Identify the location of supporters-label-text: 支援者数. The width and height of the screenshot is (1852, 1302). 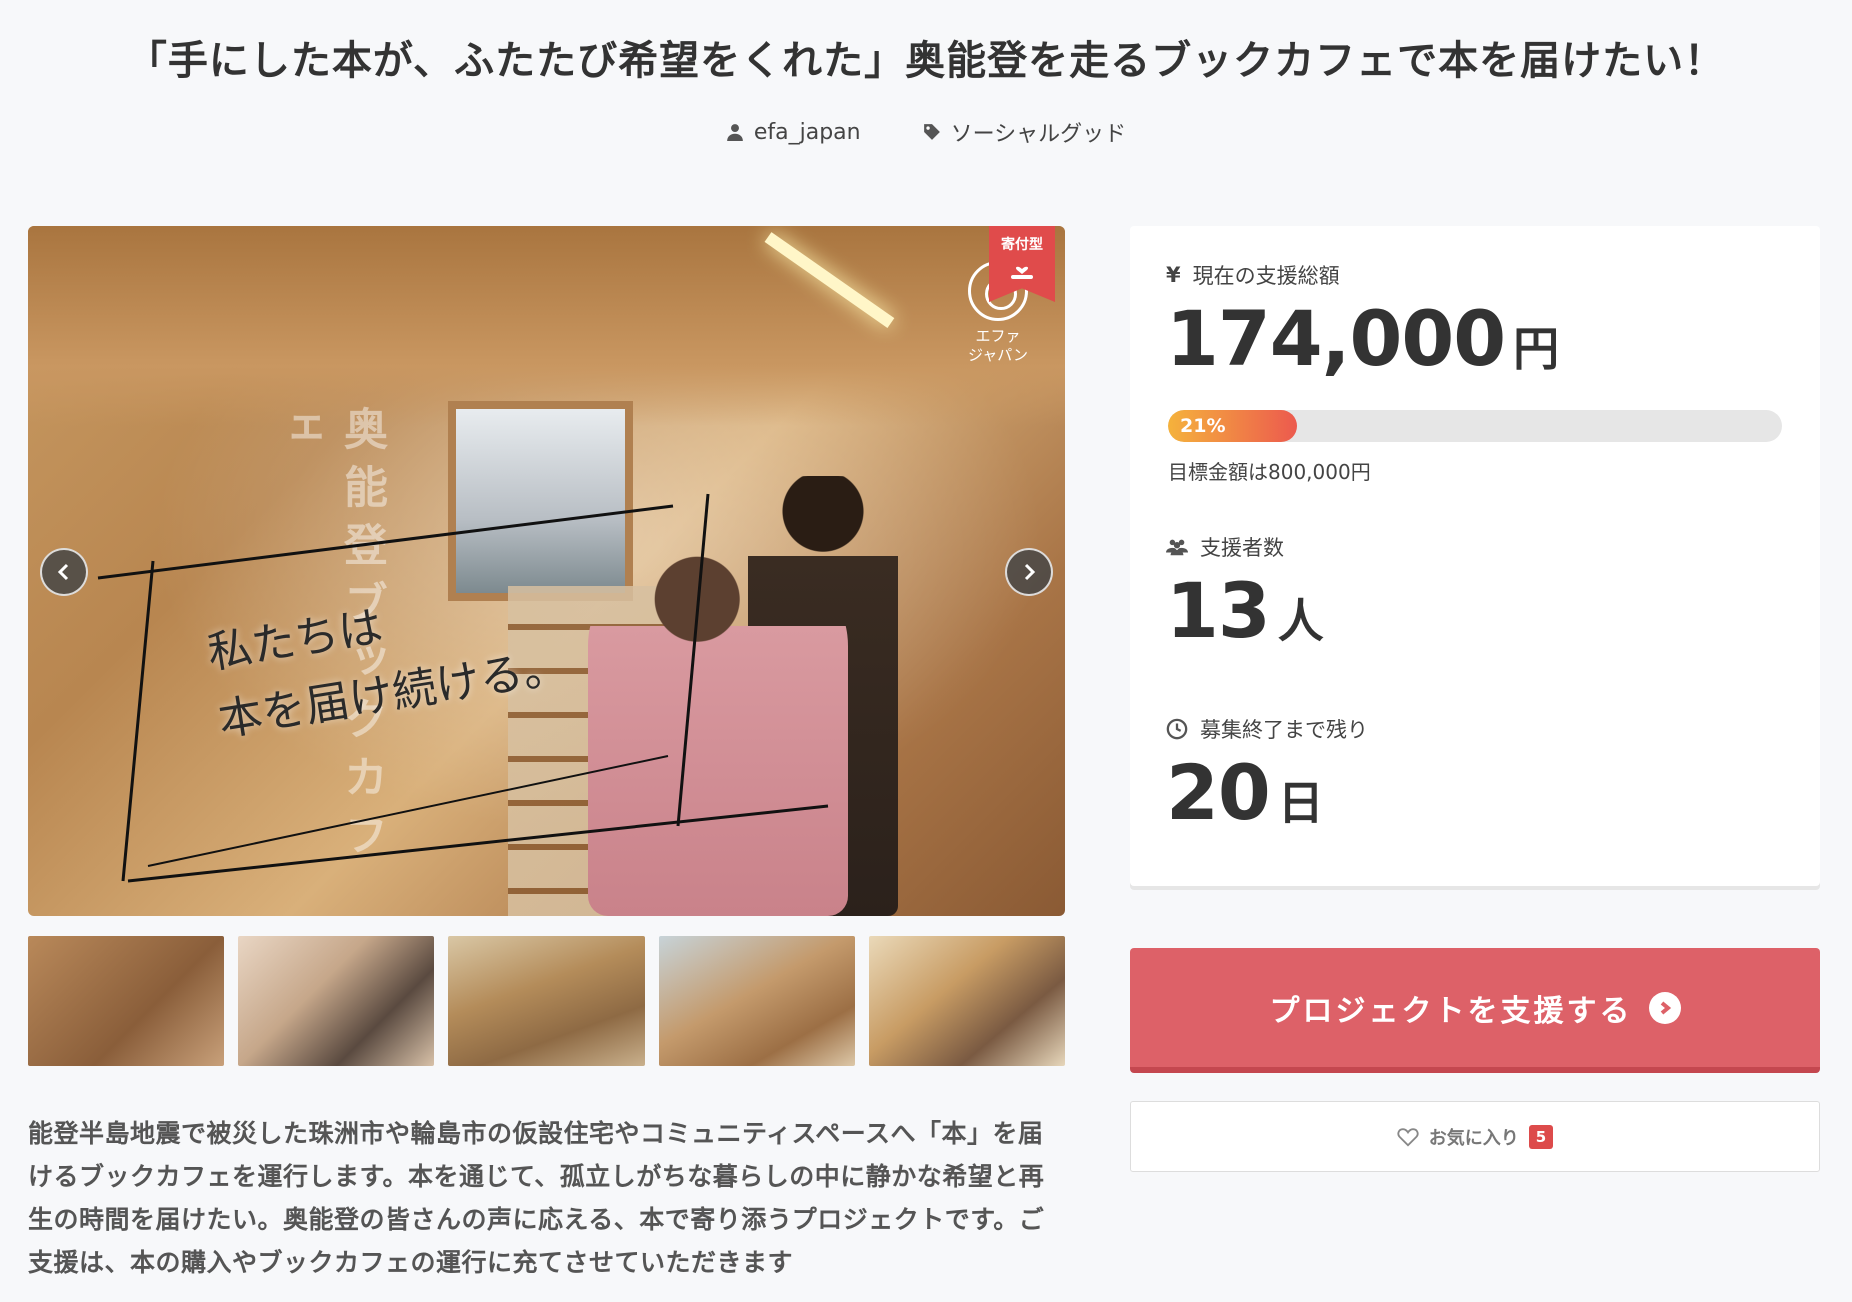
(1242, 548).